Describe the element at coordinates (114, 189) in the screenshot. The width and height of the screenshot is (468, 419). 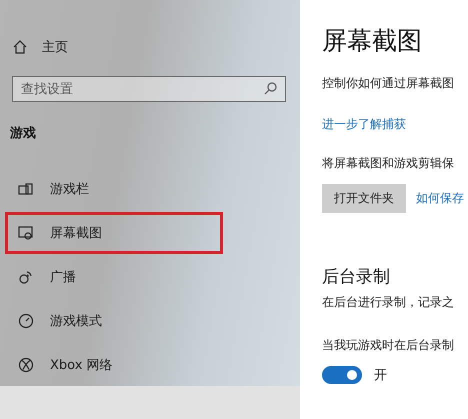
I see `nav-item: 游戏栏` at that location.